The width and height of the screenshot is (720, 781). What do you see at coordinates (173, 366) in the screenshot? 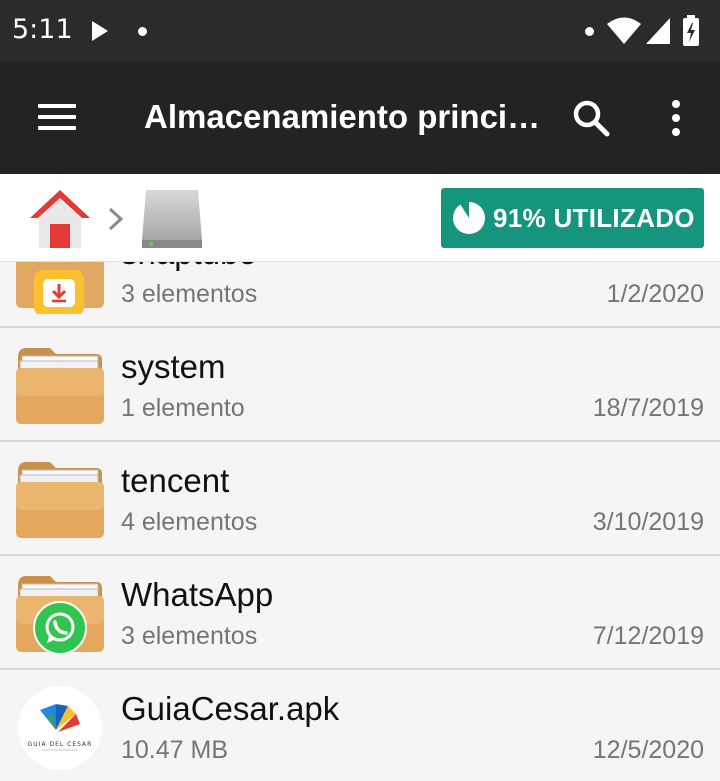
I see `file-name: system` at bounding box center [173, 366].